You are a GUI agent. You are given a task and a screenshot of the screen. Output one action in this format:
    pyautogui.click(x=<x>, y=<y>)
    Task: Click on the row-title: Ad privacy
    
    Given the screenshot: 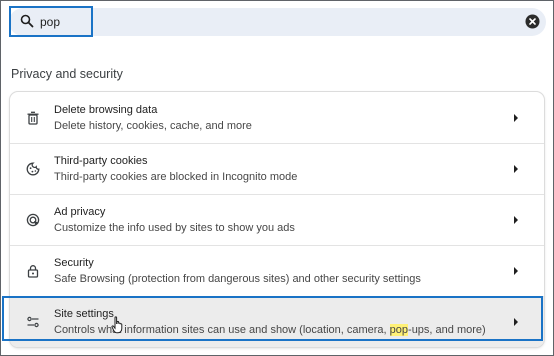 What is the action you would take?
    pyautogui.click(x=80, y=212)
    